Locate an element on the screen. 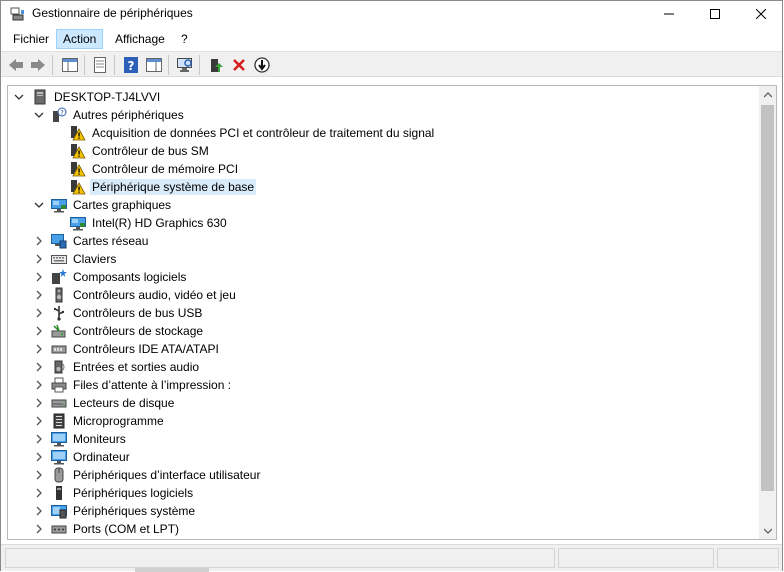  tree-item: Composants logiciels is located at coordinates (112, 277).